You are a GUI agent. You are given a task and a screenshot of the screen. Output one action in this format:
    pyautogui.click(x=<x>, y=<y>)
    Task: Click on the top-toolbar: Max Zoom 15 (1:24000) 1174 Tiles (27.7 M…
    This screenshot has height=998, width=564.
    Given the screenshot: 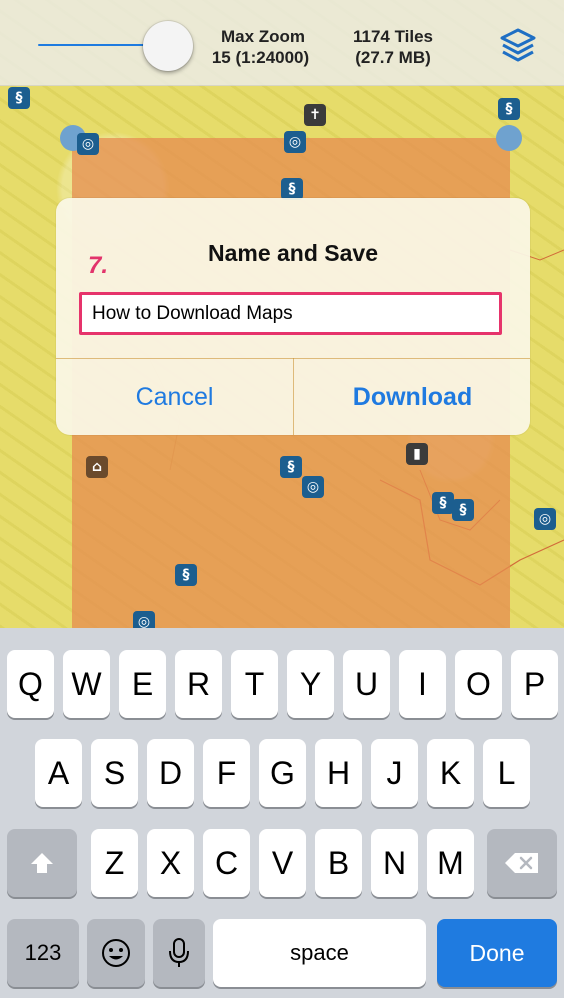 What is the action you would take?
    pyautogui.click(x=282, y=43)
    